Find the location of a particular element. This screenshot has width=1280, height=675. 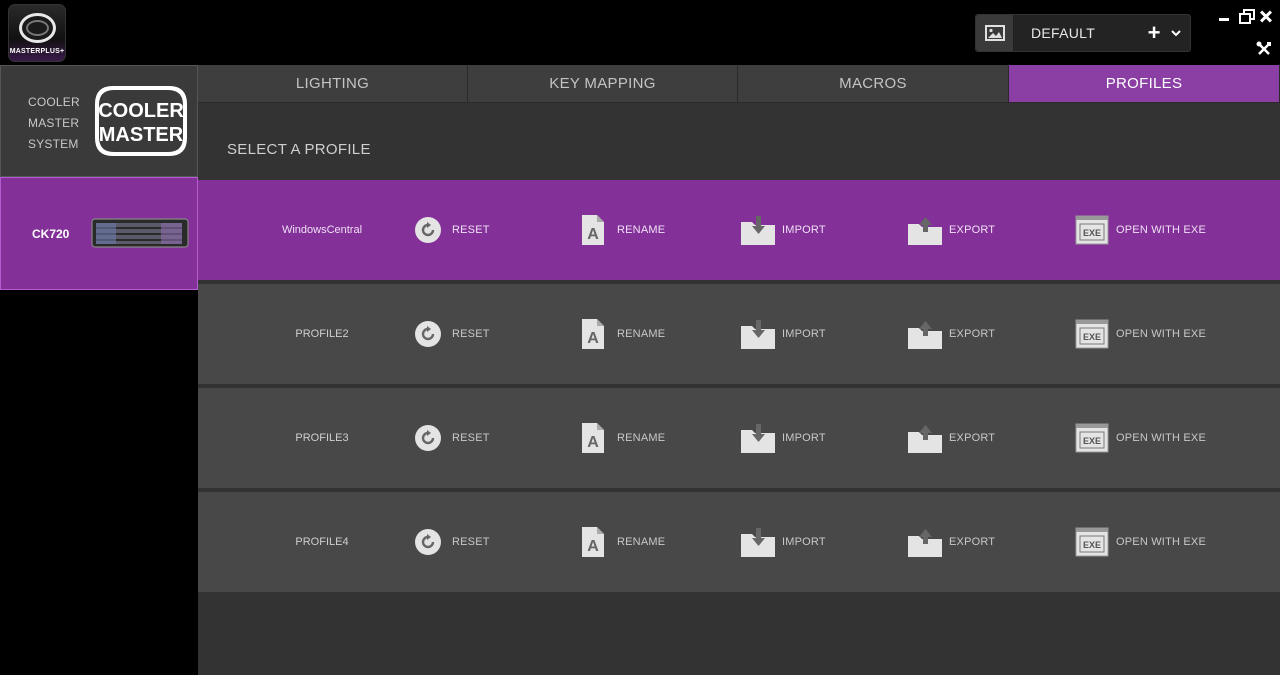

brand-text: COOLER MASTER SYSTEM is located at coordinates (54, 123).